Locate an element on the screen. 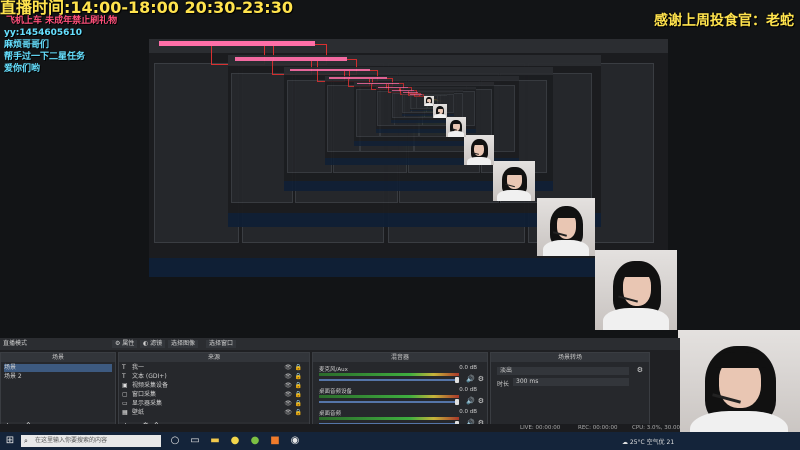 The image size is (800, 450). scene-item: 场景 2 is located at coordinates (58, 377).